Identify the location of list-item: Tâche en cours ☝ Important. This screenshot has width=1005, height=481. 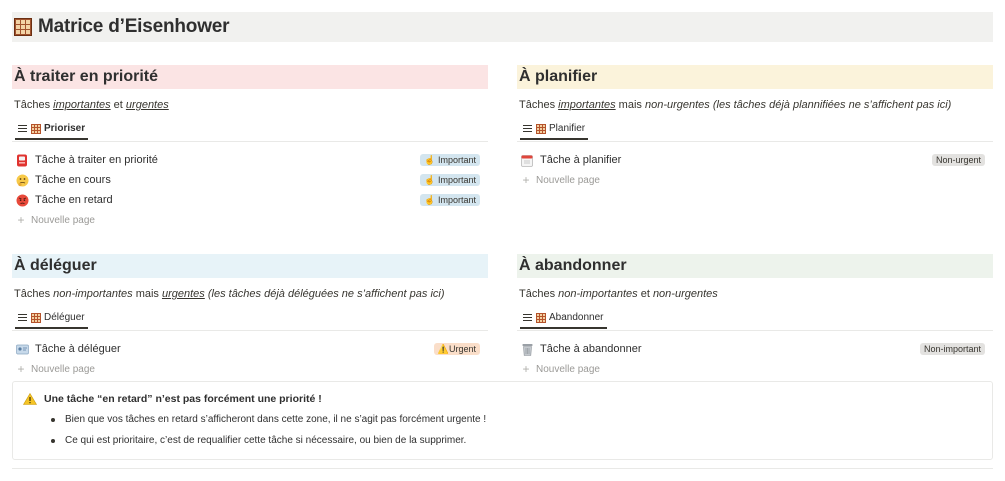
(250, 180).